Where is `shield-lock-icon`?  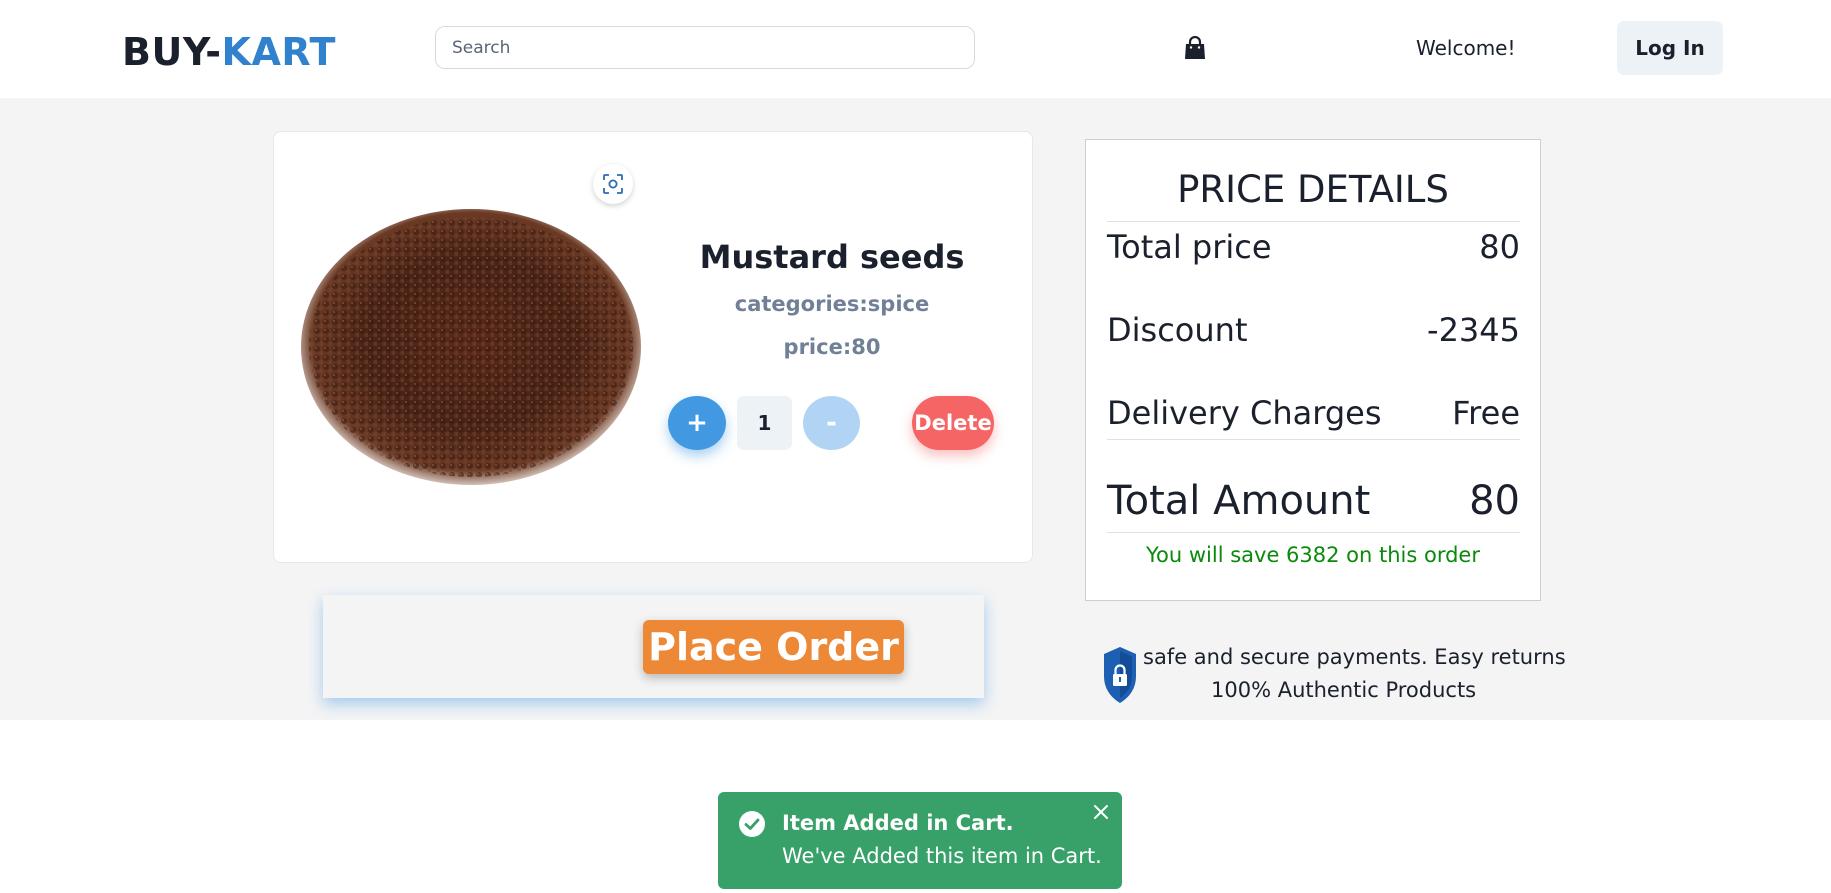
shield-lock-icon is located at coordinates (1120, 675).